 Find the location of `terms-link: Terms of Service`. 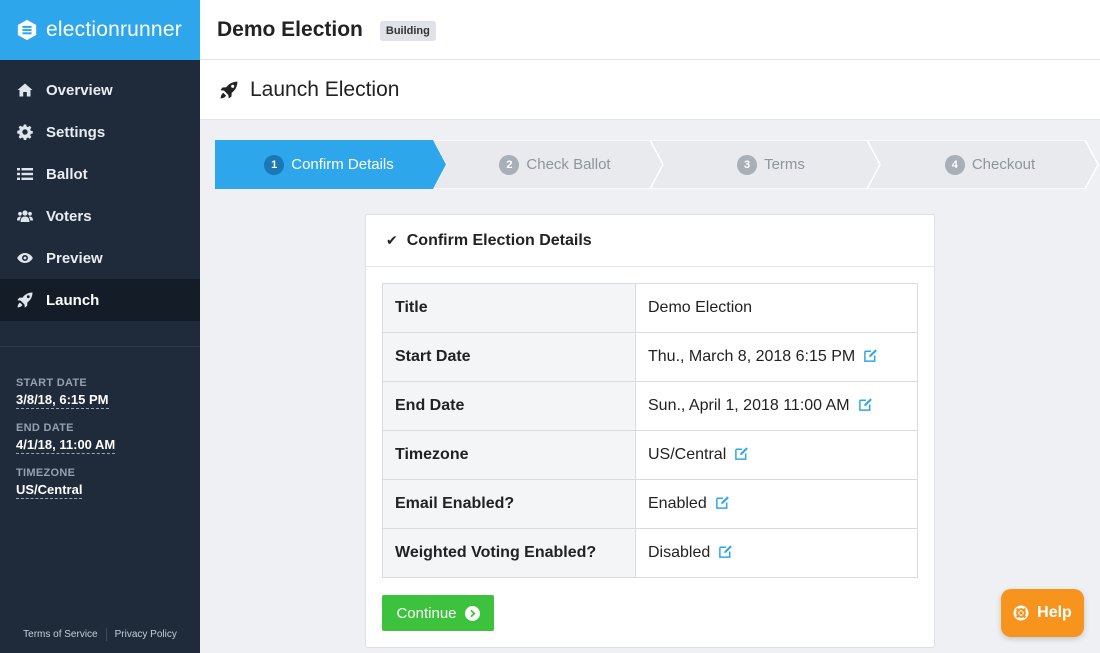

terms-link: Terms of Service is located at coordinates (60, 634).